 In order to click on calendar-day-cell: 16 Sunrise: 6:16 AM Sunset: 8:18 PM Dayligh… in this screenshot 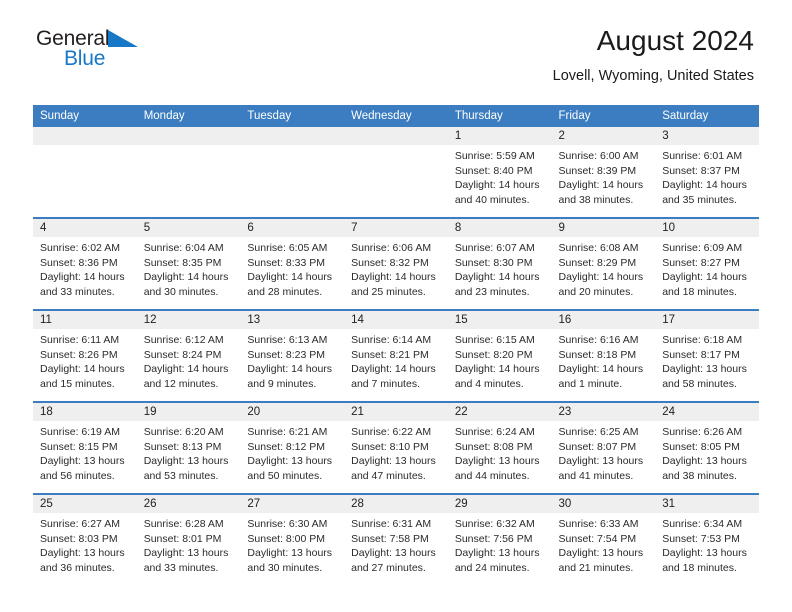, I will do `click(603, 355)`.